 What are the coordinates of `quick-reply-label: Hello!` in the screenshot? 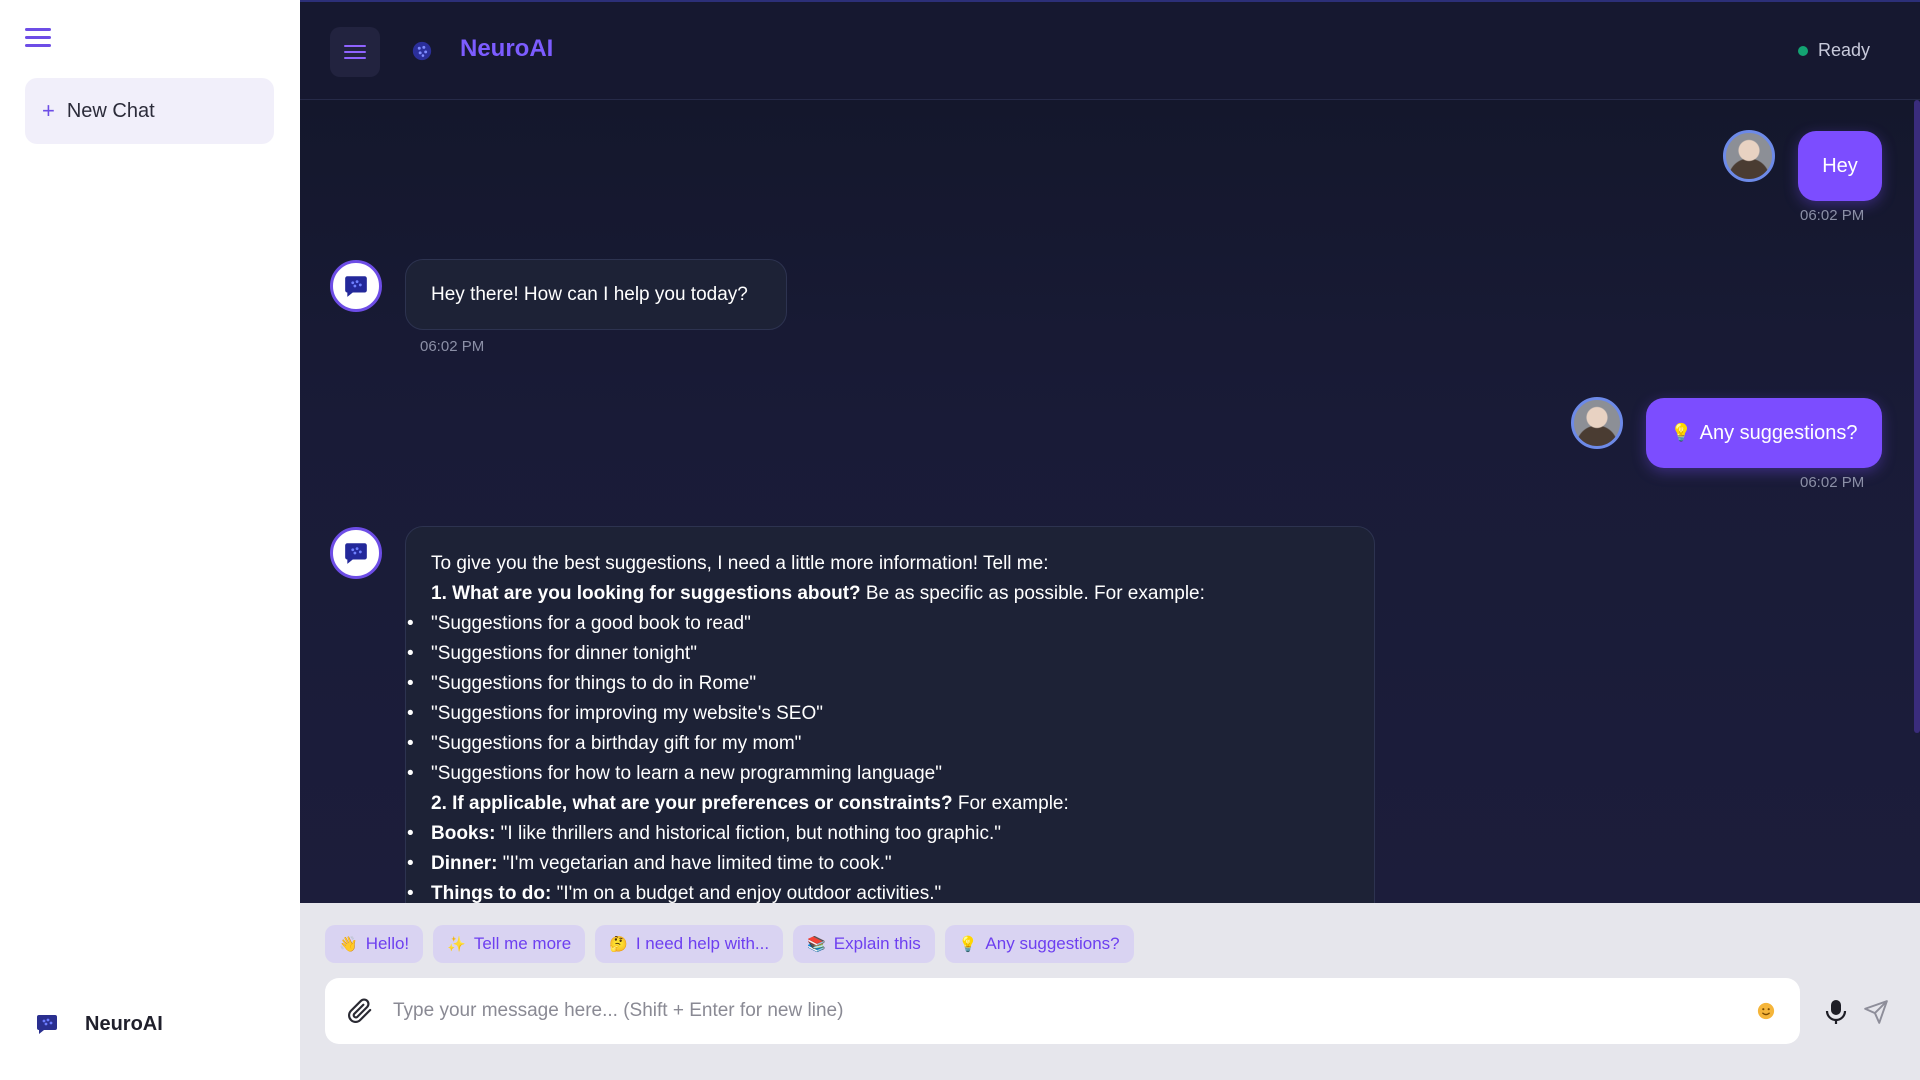 It's located at (387, 943).